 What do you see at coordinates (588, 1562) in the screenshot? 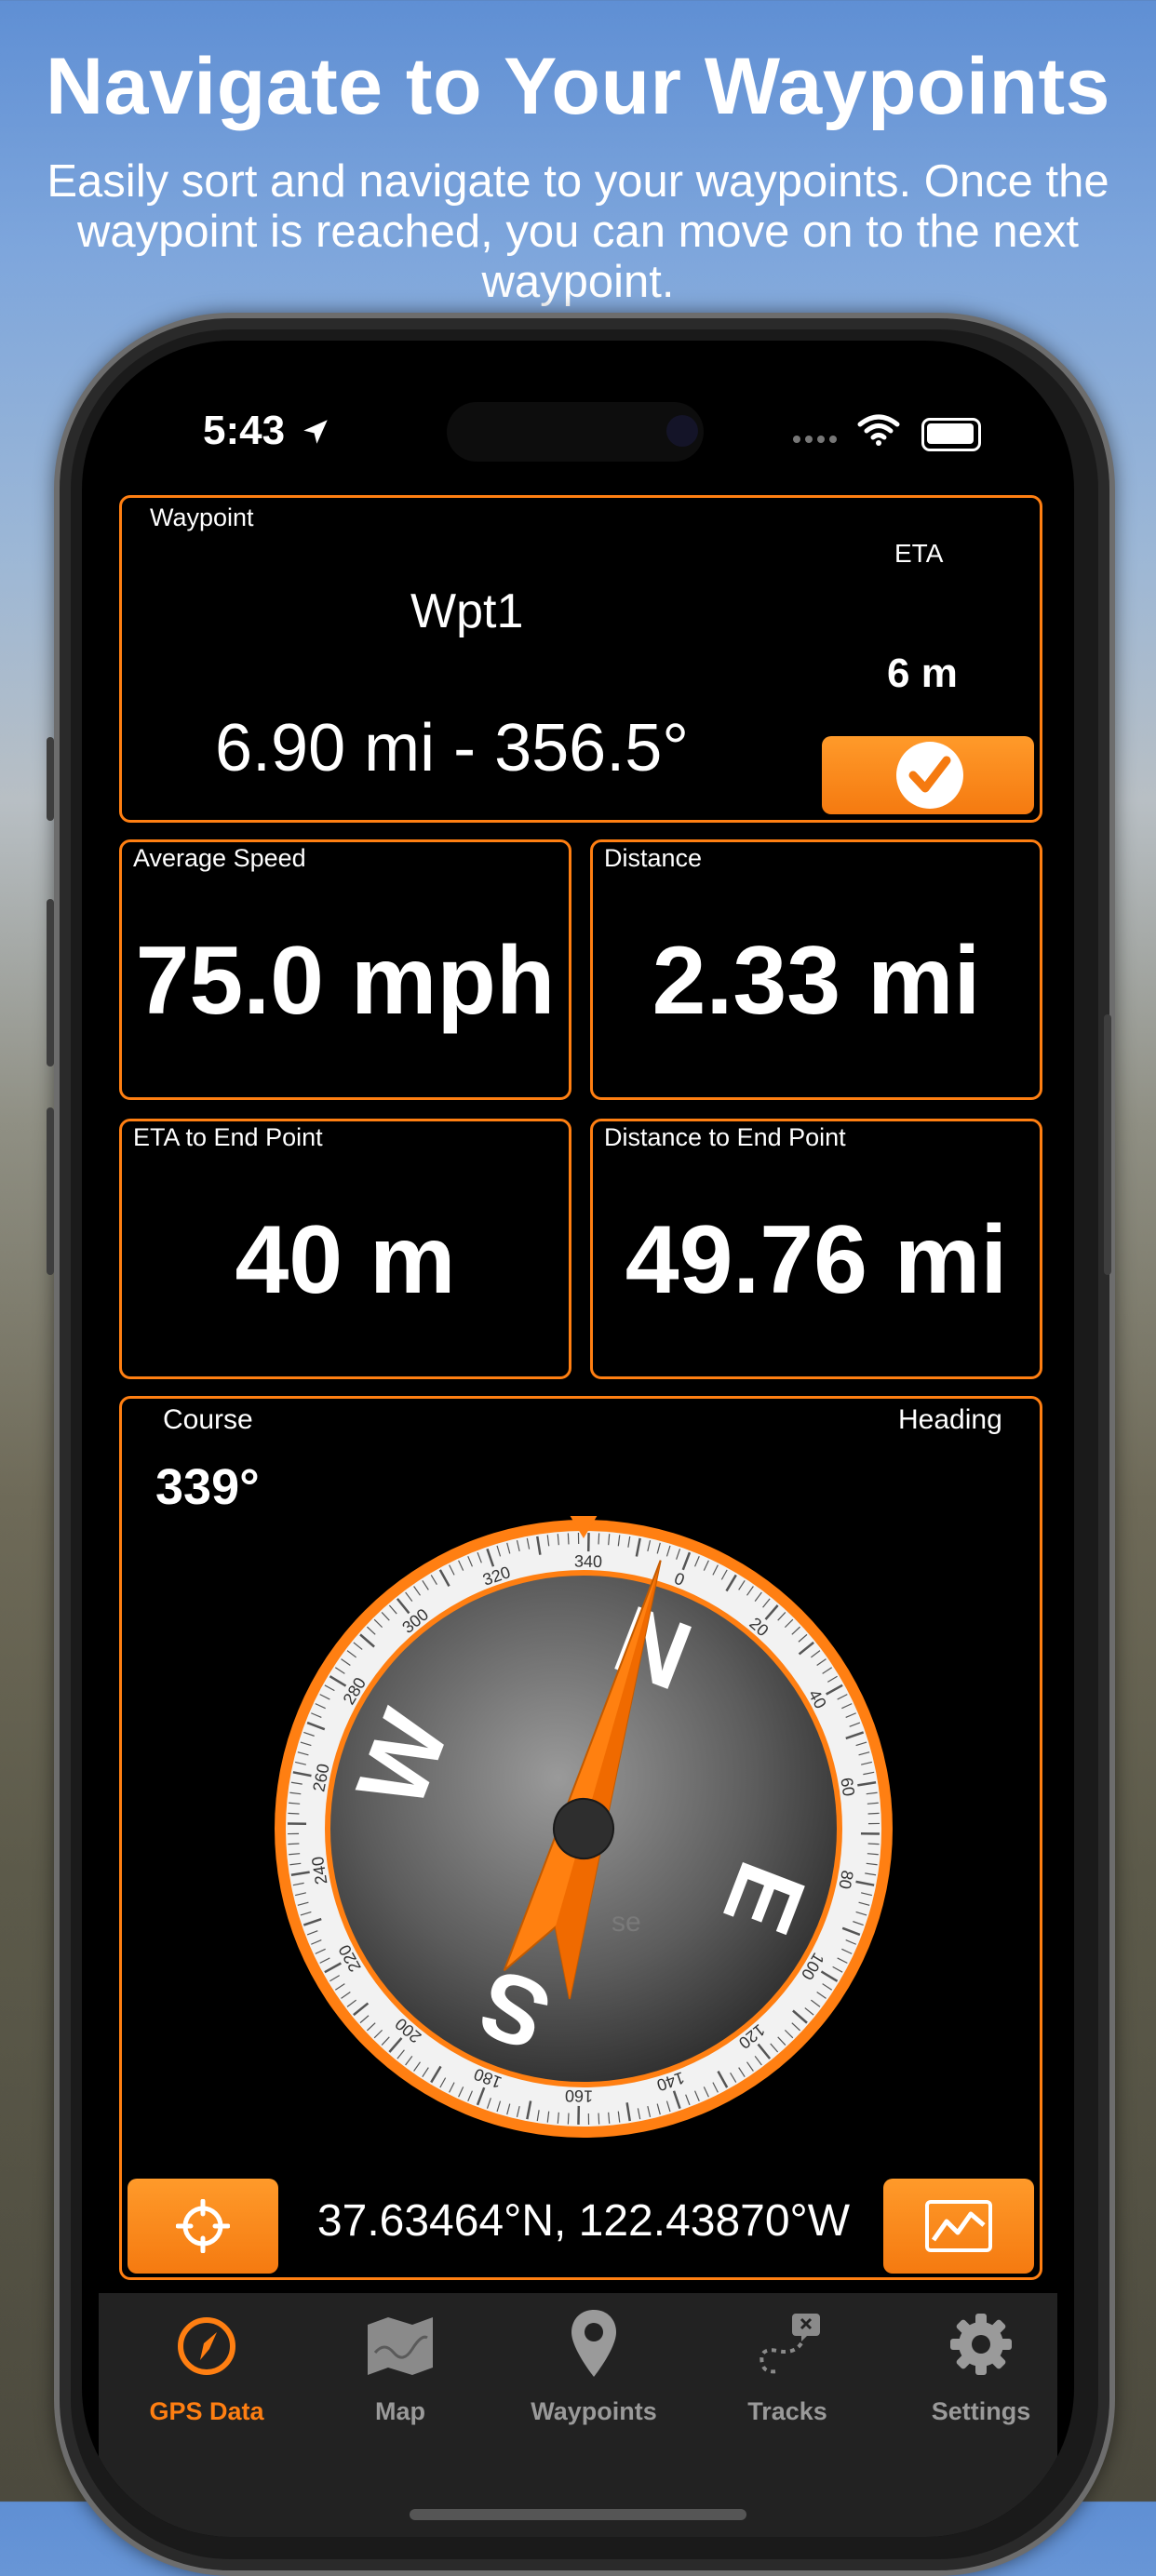
I see `bezel-tick-label: 340` at bounding box center [588, 1562].